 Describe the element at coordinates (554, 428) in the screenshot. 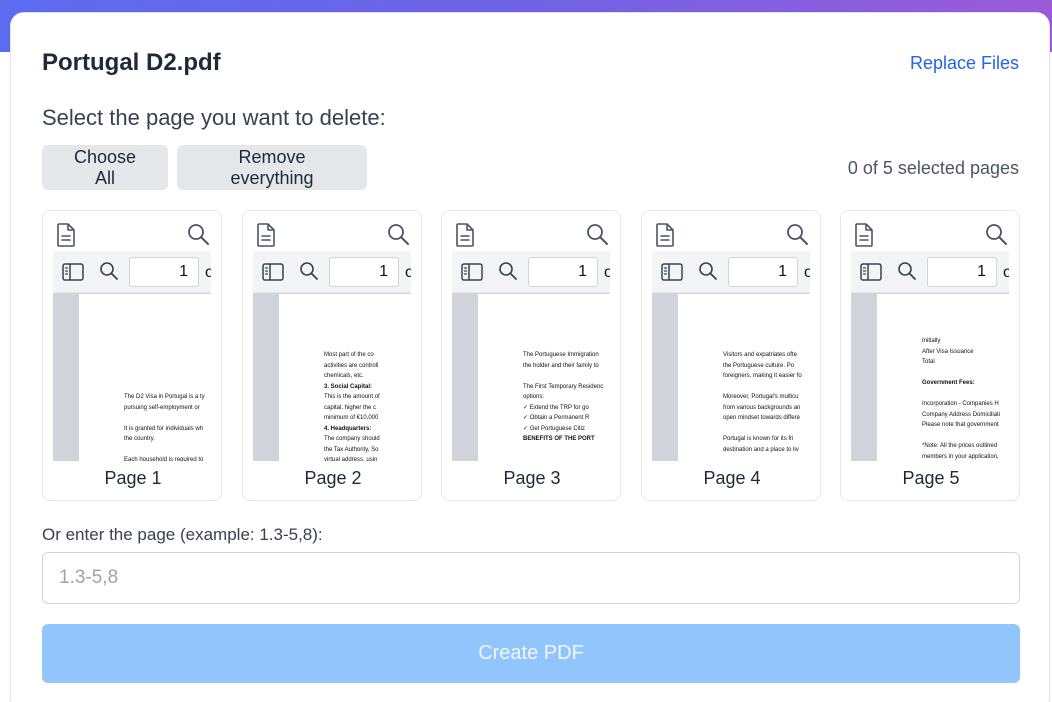

I see `preview-text-line: ✓ Get Portuguese Citiz` at that location.